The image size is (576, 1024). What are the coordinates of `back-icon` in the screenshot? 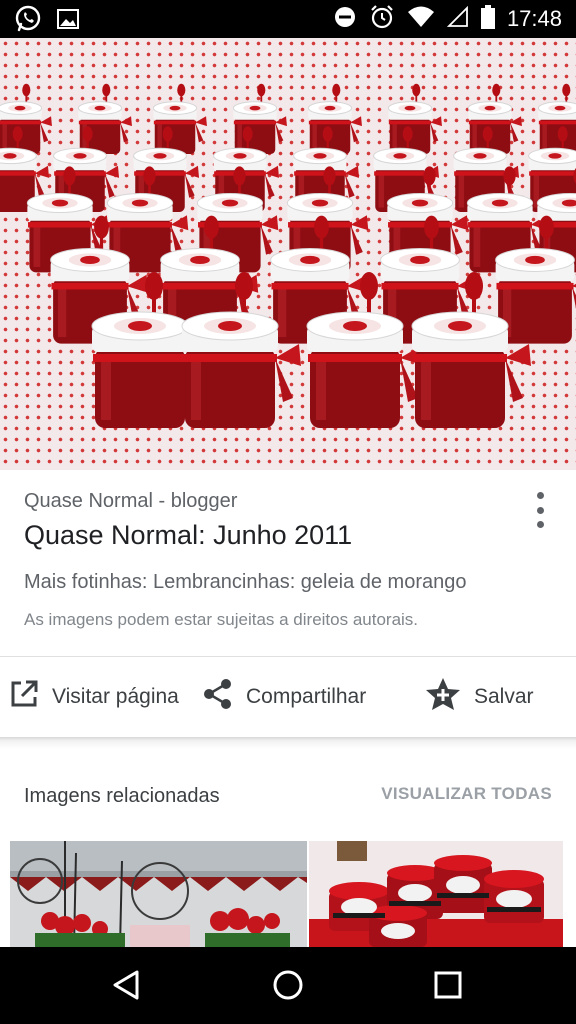 It's located at (126, 987).